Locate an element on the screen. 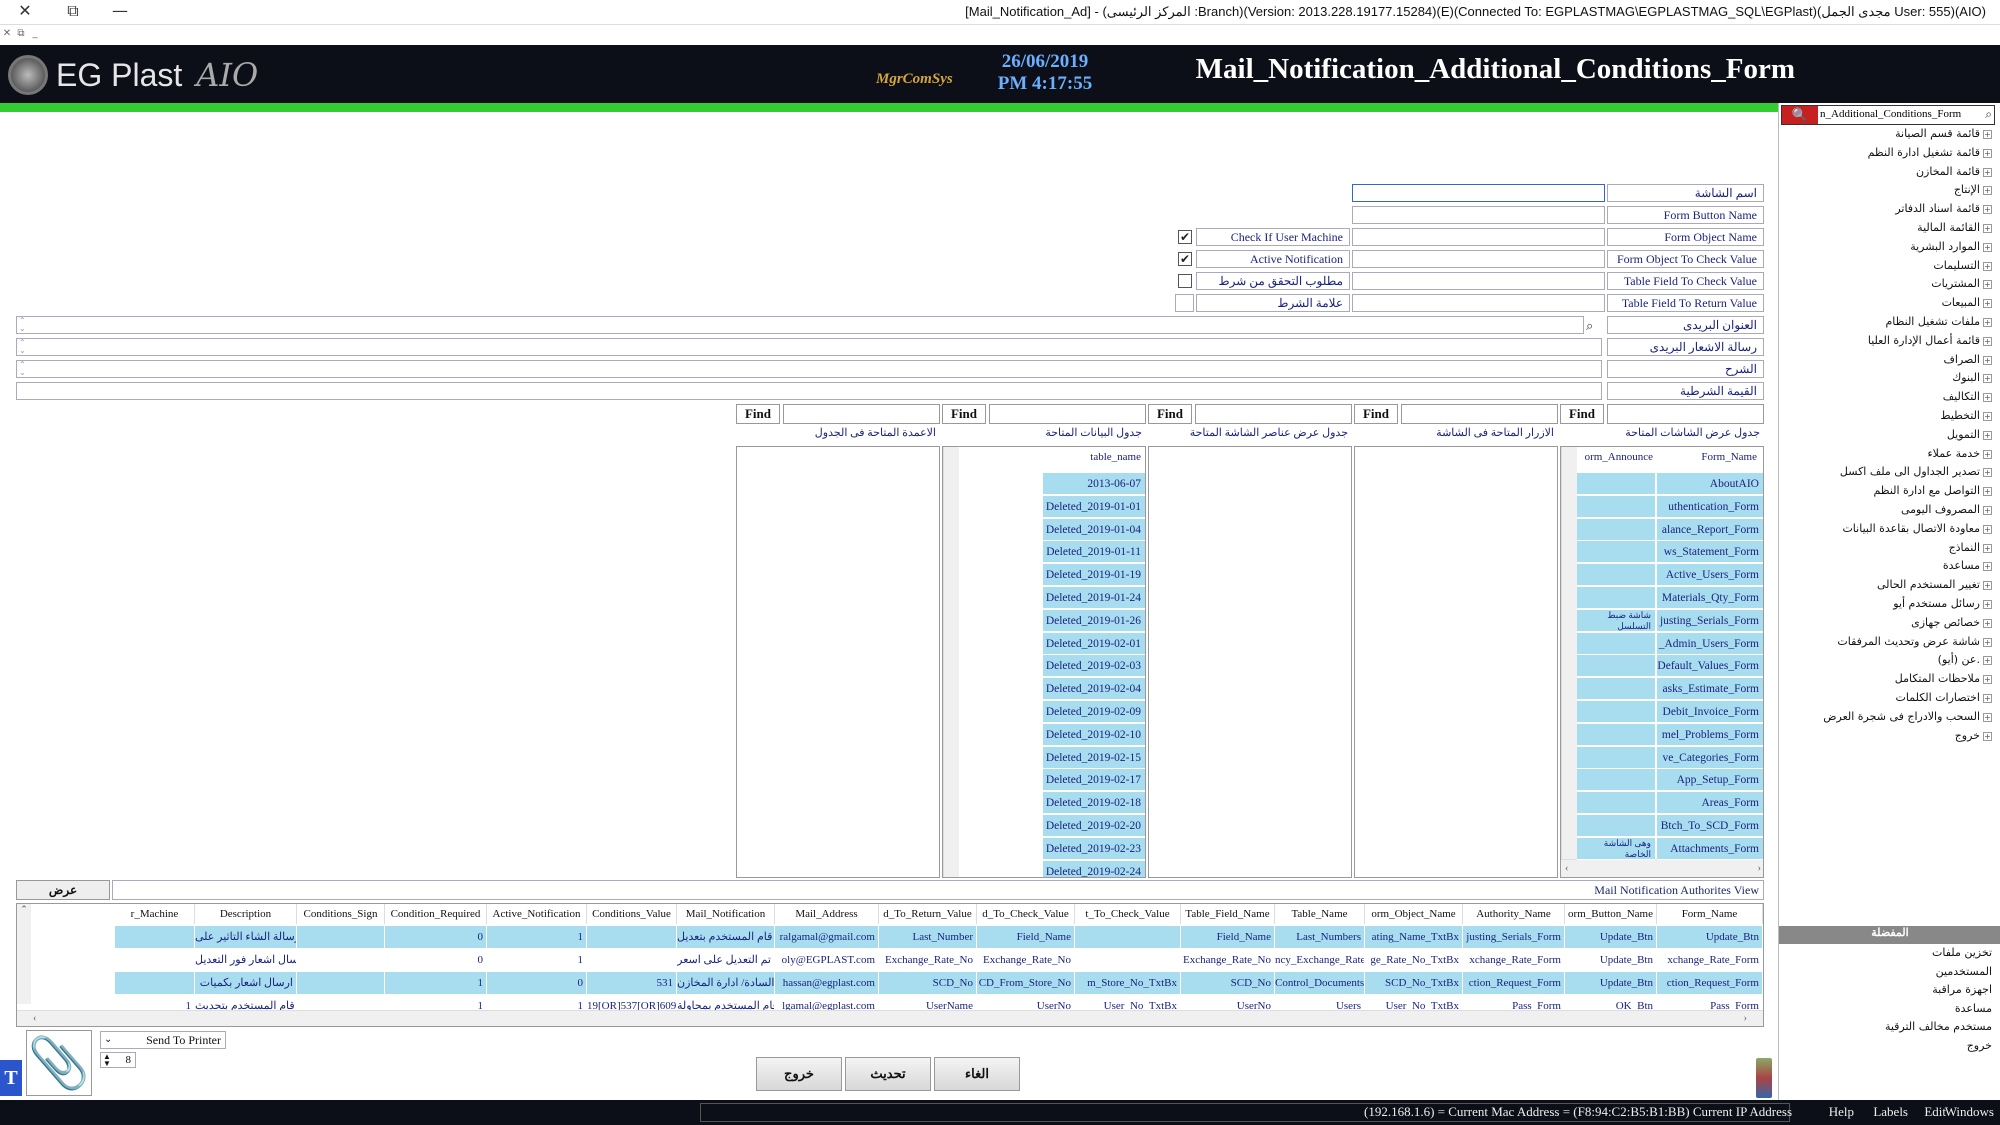 This screenshot has width=2000, height=1125. tables-list-item: 2013-06-07 is located at coordinates (1094, 484).